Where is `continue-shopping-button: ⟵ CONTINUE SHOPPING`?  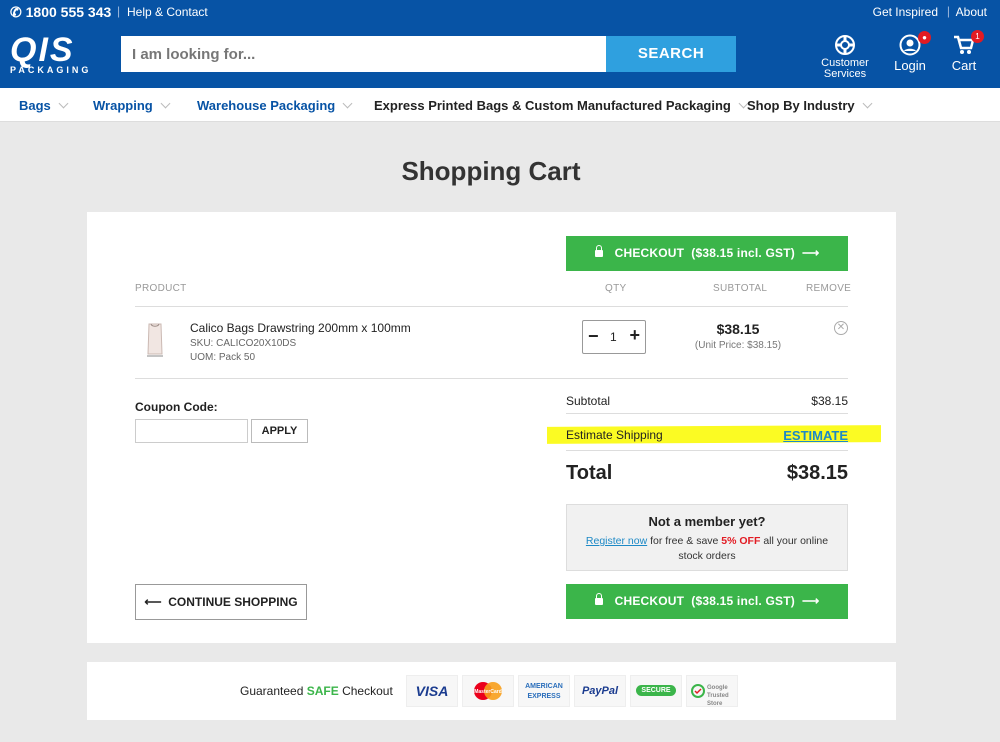
continue-shopping-button: ⟵ CONTINUE SHOPPING is located at coordinates (221, 602).